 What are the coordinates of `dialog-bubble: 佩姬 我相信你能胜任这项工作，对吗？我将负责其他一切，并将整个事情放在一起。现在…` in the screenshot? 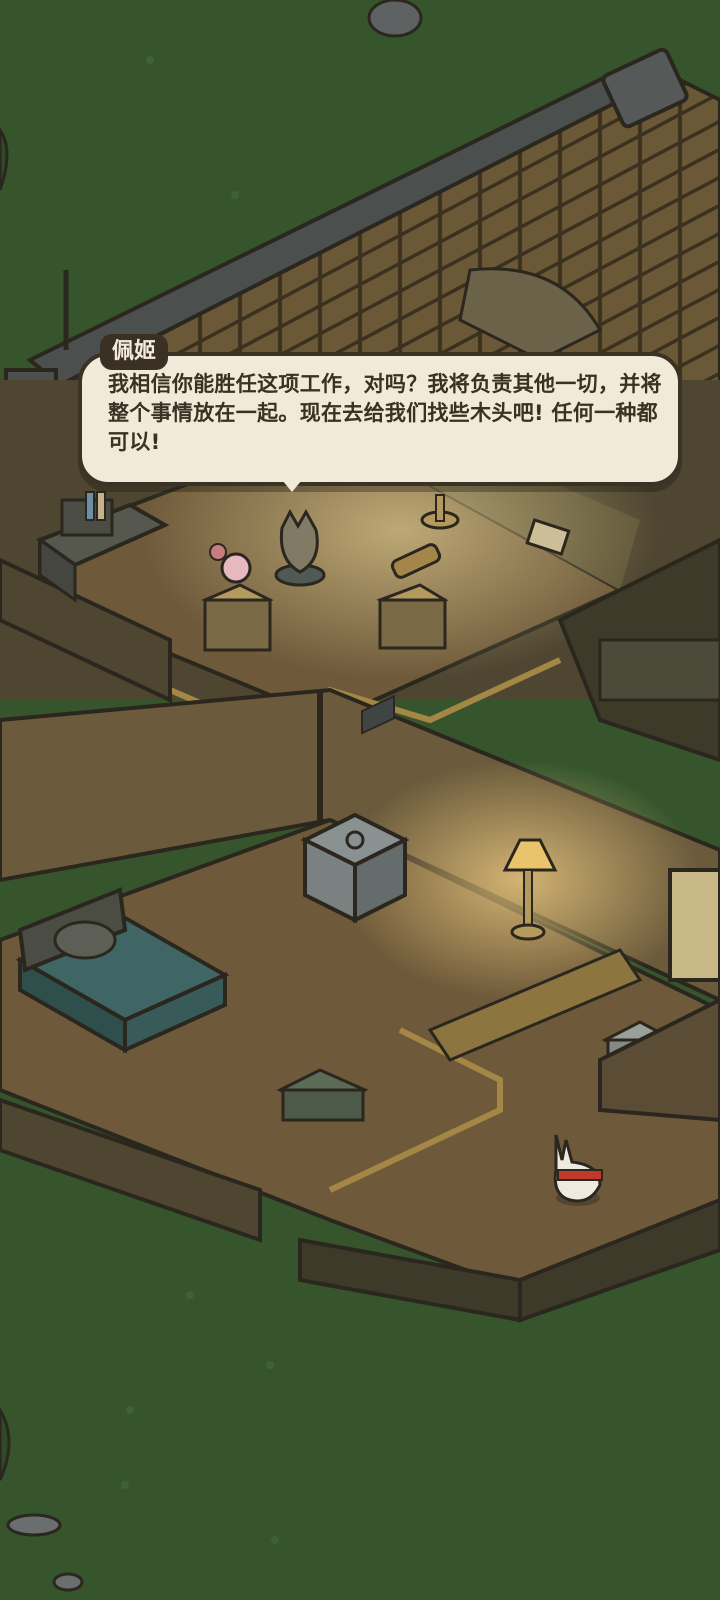 It's located at (384, 414).